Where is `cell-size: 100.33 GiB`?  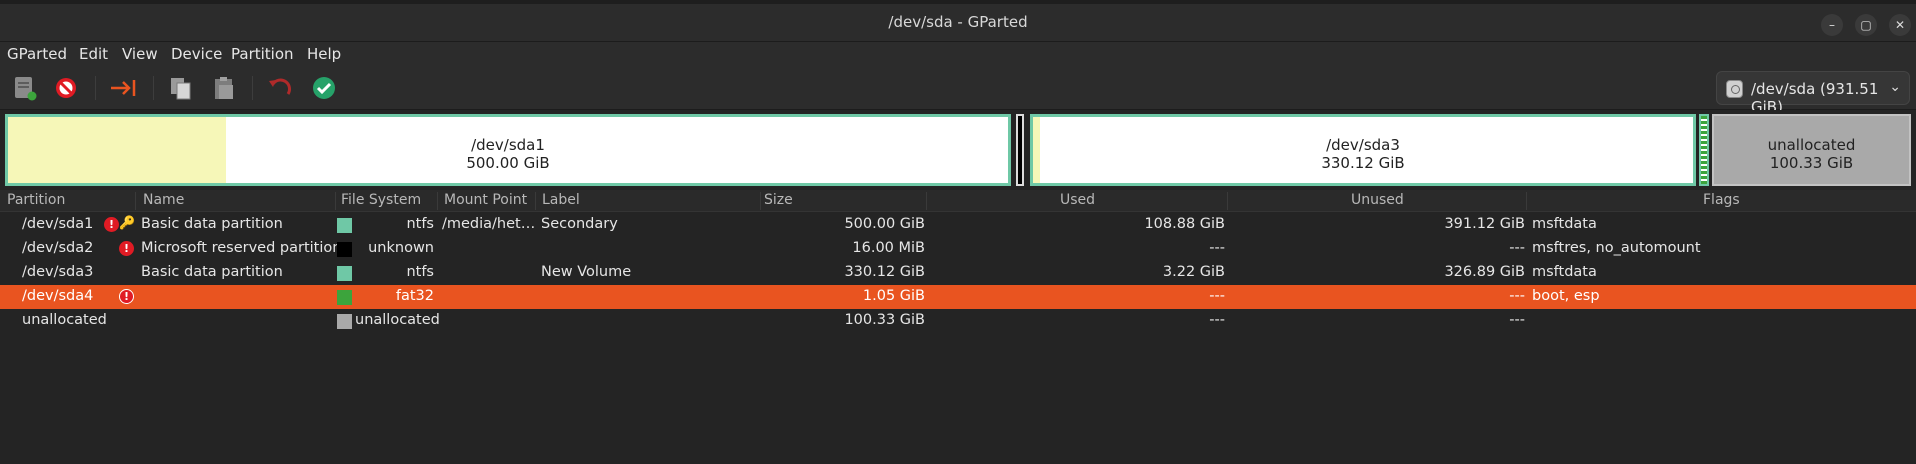 cell-size: 100.33 GiB is located at coordinates (884, 320).